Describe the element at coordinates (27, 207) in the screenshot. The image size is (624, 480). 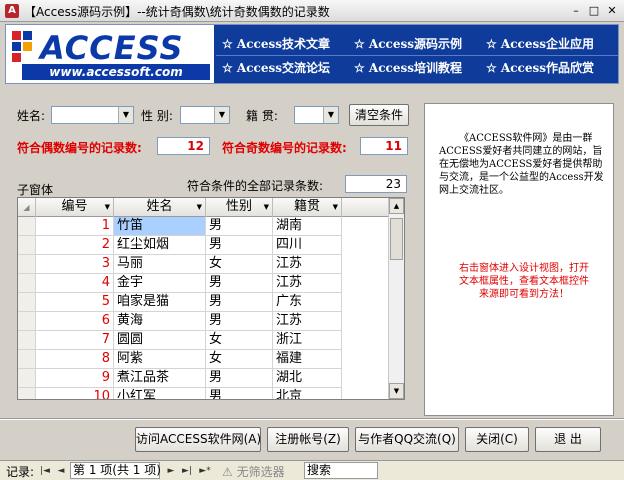
I see `select-all-cell: ◢` at that location.